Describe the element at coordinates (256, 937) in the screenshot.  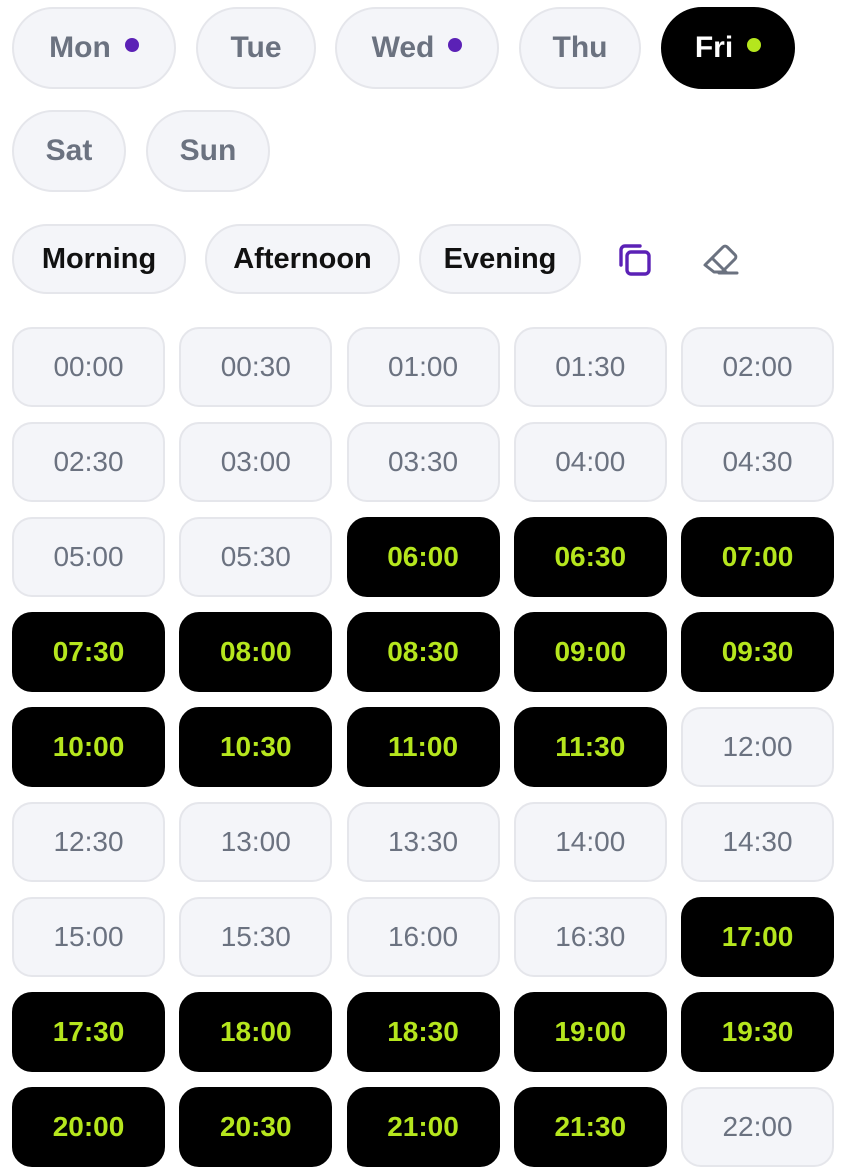
I see `time-slot-1530: 15:30` at that location.